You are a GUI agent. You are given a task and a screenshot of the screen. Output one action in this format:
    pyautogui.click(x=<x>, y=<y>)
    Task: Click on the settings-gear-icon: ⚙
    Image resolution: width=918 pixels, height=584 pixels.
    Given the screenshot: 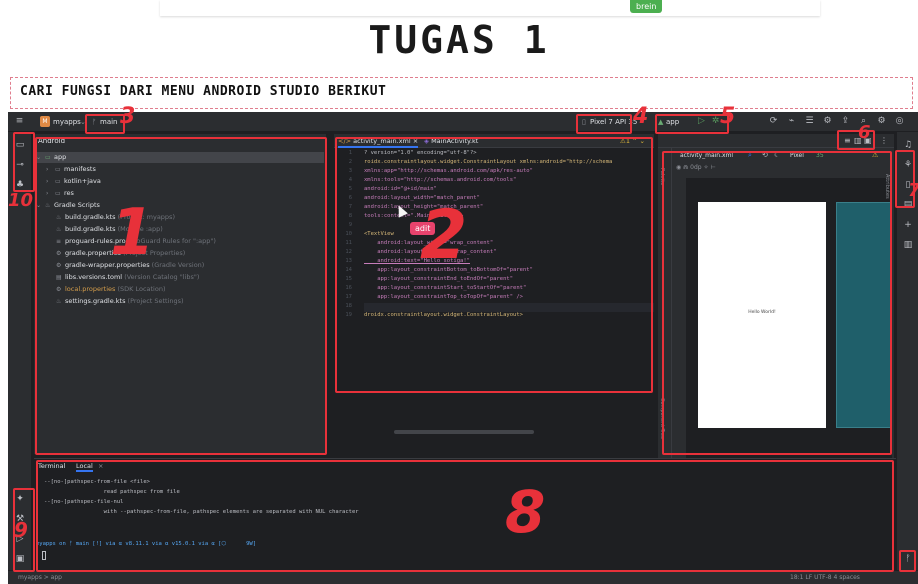 What is the action you would take?
    pyautogui.click(x=881, y=121)
    